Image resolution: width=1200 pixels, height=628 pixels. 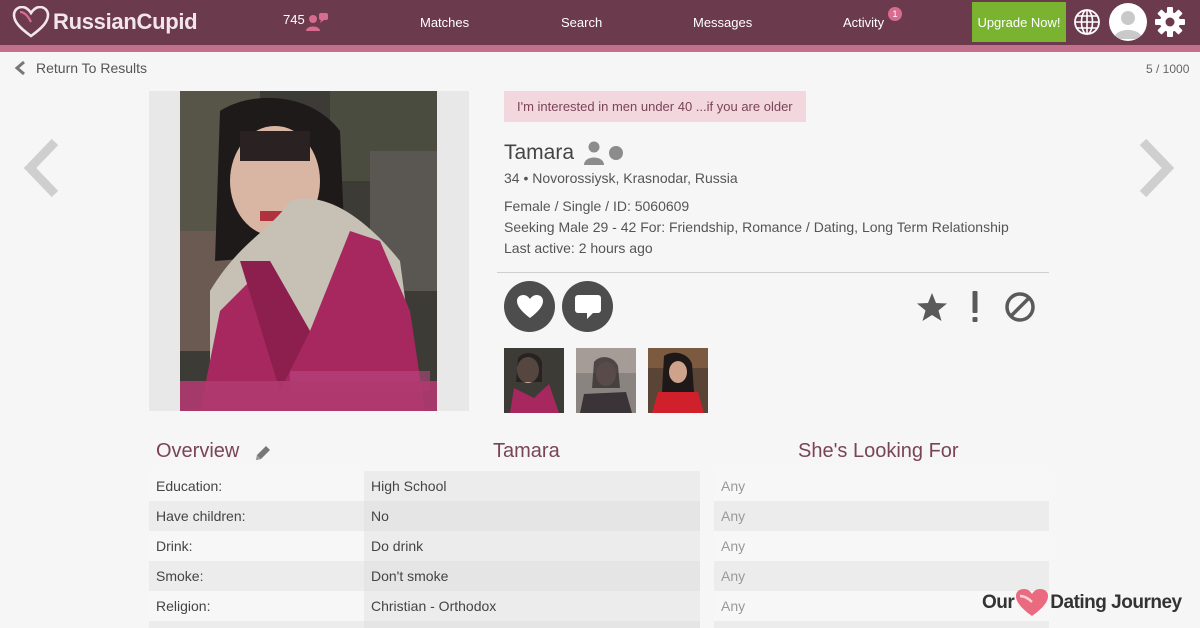 What do you see at coordinates (539, 152) in the screenshot?
I see `profile-name: Tamara` at bounding box center [539, 152].